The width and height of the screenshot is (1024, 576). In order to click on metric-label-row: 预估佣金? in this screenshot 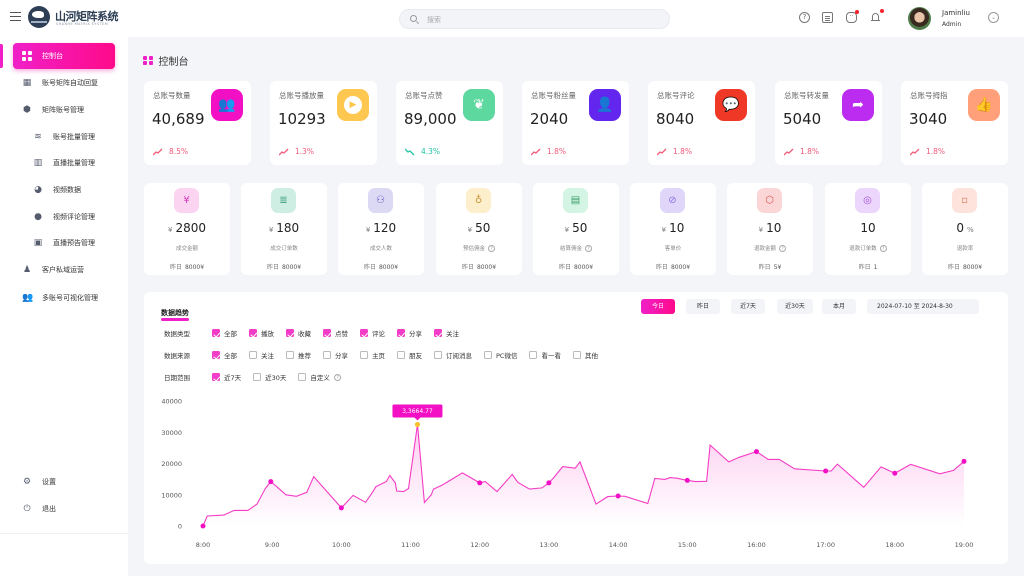, I will do `click(479, 248)`.